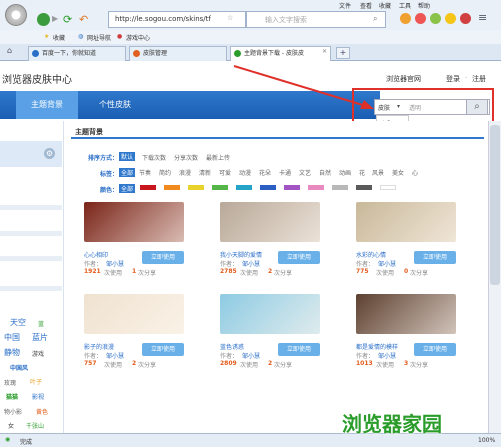  What do you see at coordinates (83, 19) in the screenshot?
I see `undo-icon: ↶` at bounding box center [83, 19].